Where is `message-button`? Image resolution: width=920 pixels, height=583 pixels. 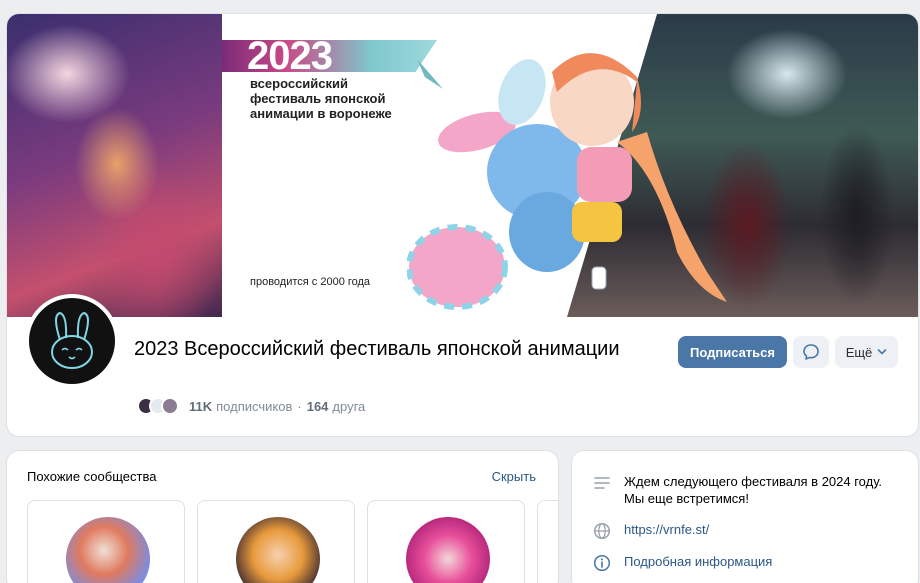
message-button is located at coordinates (811, 352).